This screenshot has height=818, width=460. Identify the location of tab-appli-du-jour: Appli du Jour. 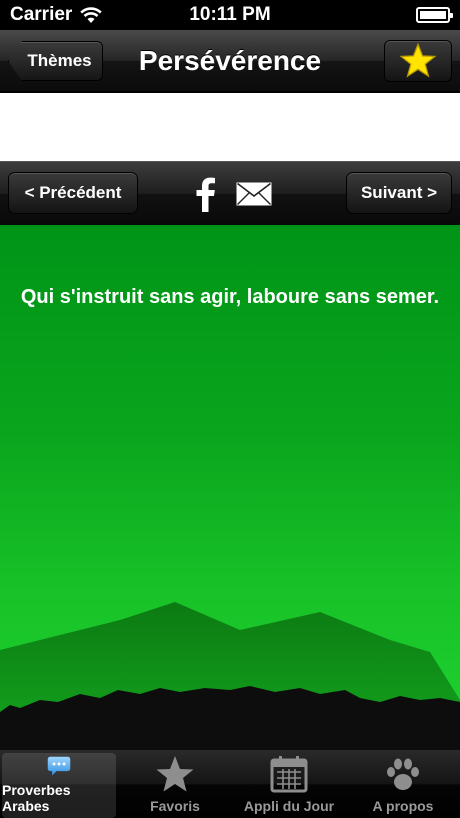
(289, 784).